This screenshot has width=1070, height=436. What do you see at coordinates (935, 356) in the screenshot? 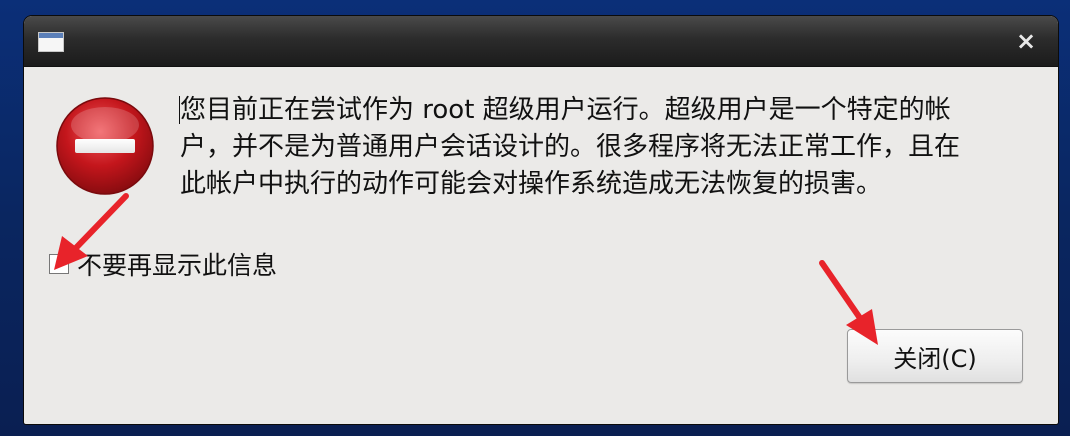
I see `close-button: 关闭(C)` at bounding box center [935, 356].